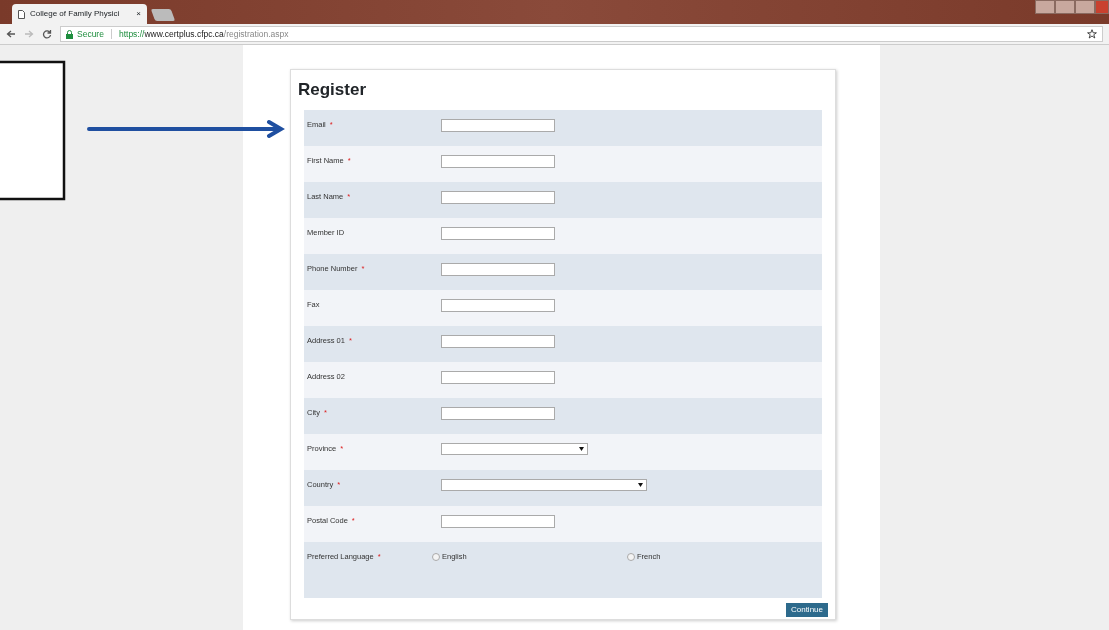 This screenshot has height=630, width=1109. Describe the element at coordinates (75, 14) in the screenshot. I see `tab-title: College of Family Physici` at that location.